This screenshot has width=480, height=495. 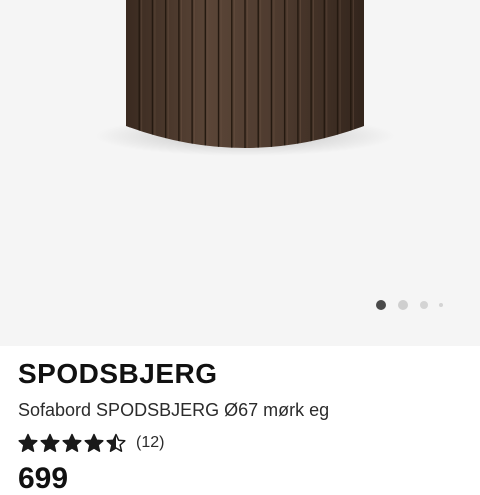 What do you see at coordinates (116, 442) in the screenshot?
I see `star-half-icon` at bounding box center [116, 442].